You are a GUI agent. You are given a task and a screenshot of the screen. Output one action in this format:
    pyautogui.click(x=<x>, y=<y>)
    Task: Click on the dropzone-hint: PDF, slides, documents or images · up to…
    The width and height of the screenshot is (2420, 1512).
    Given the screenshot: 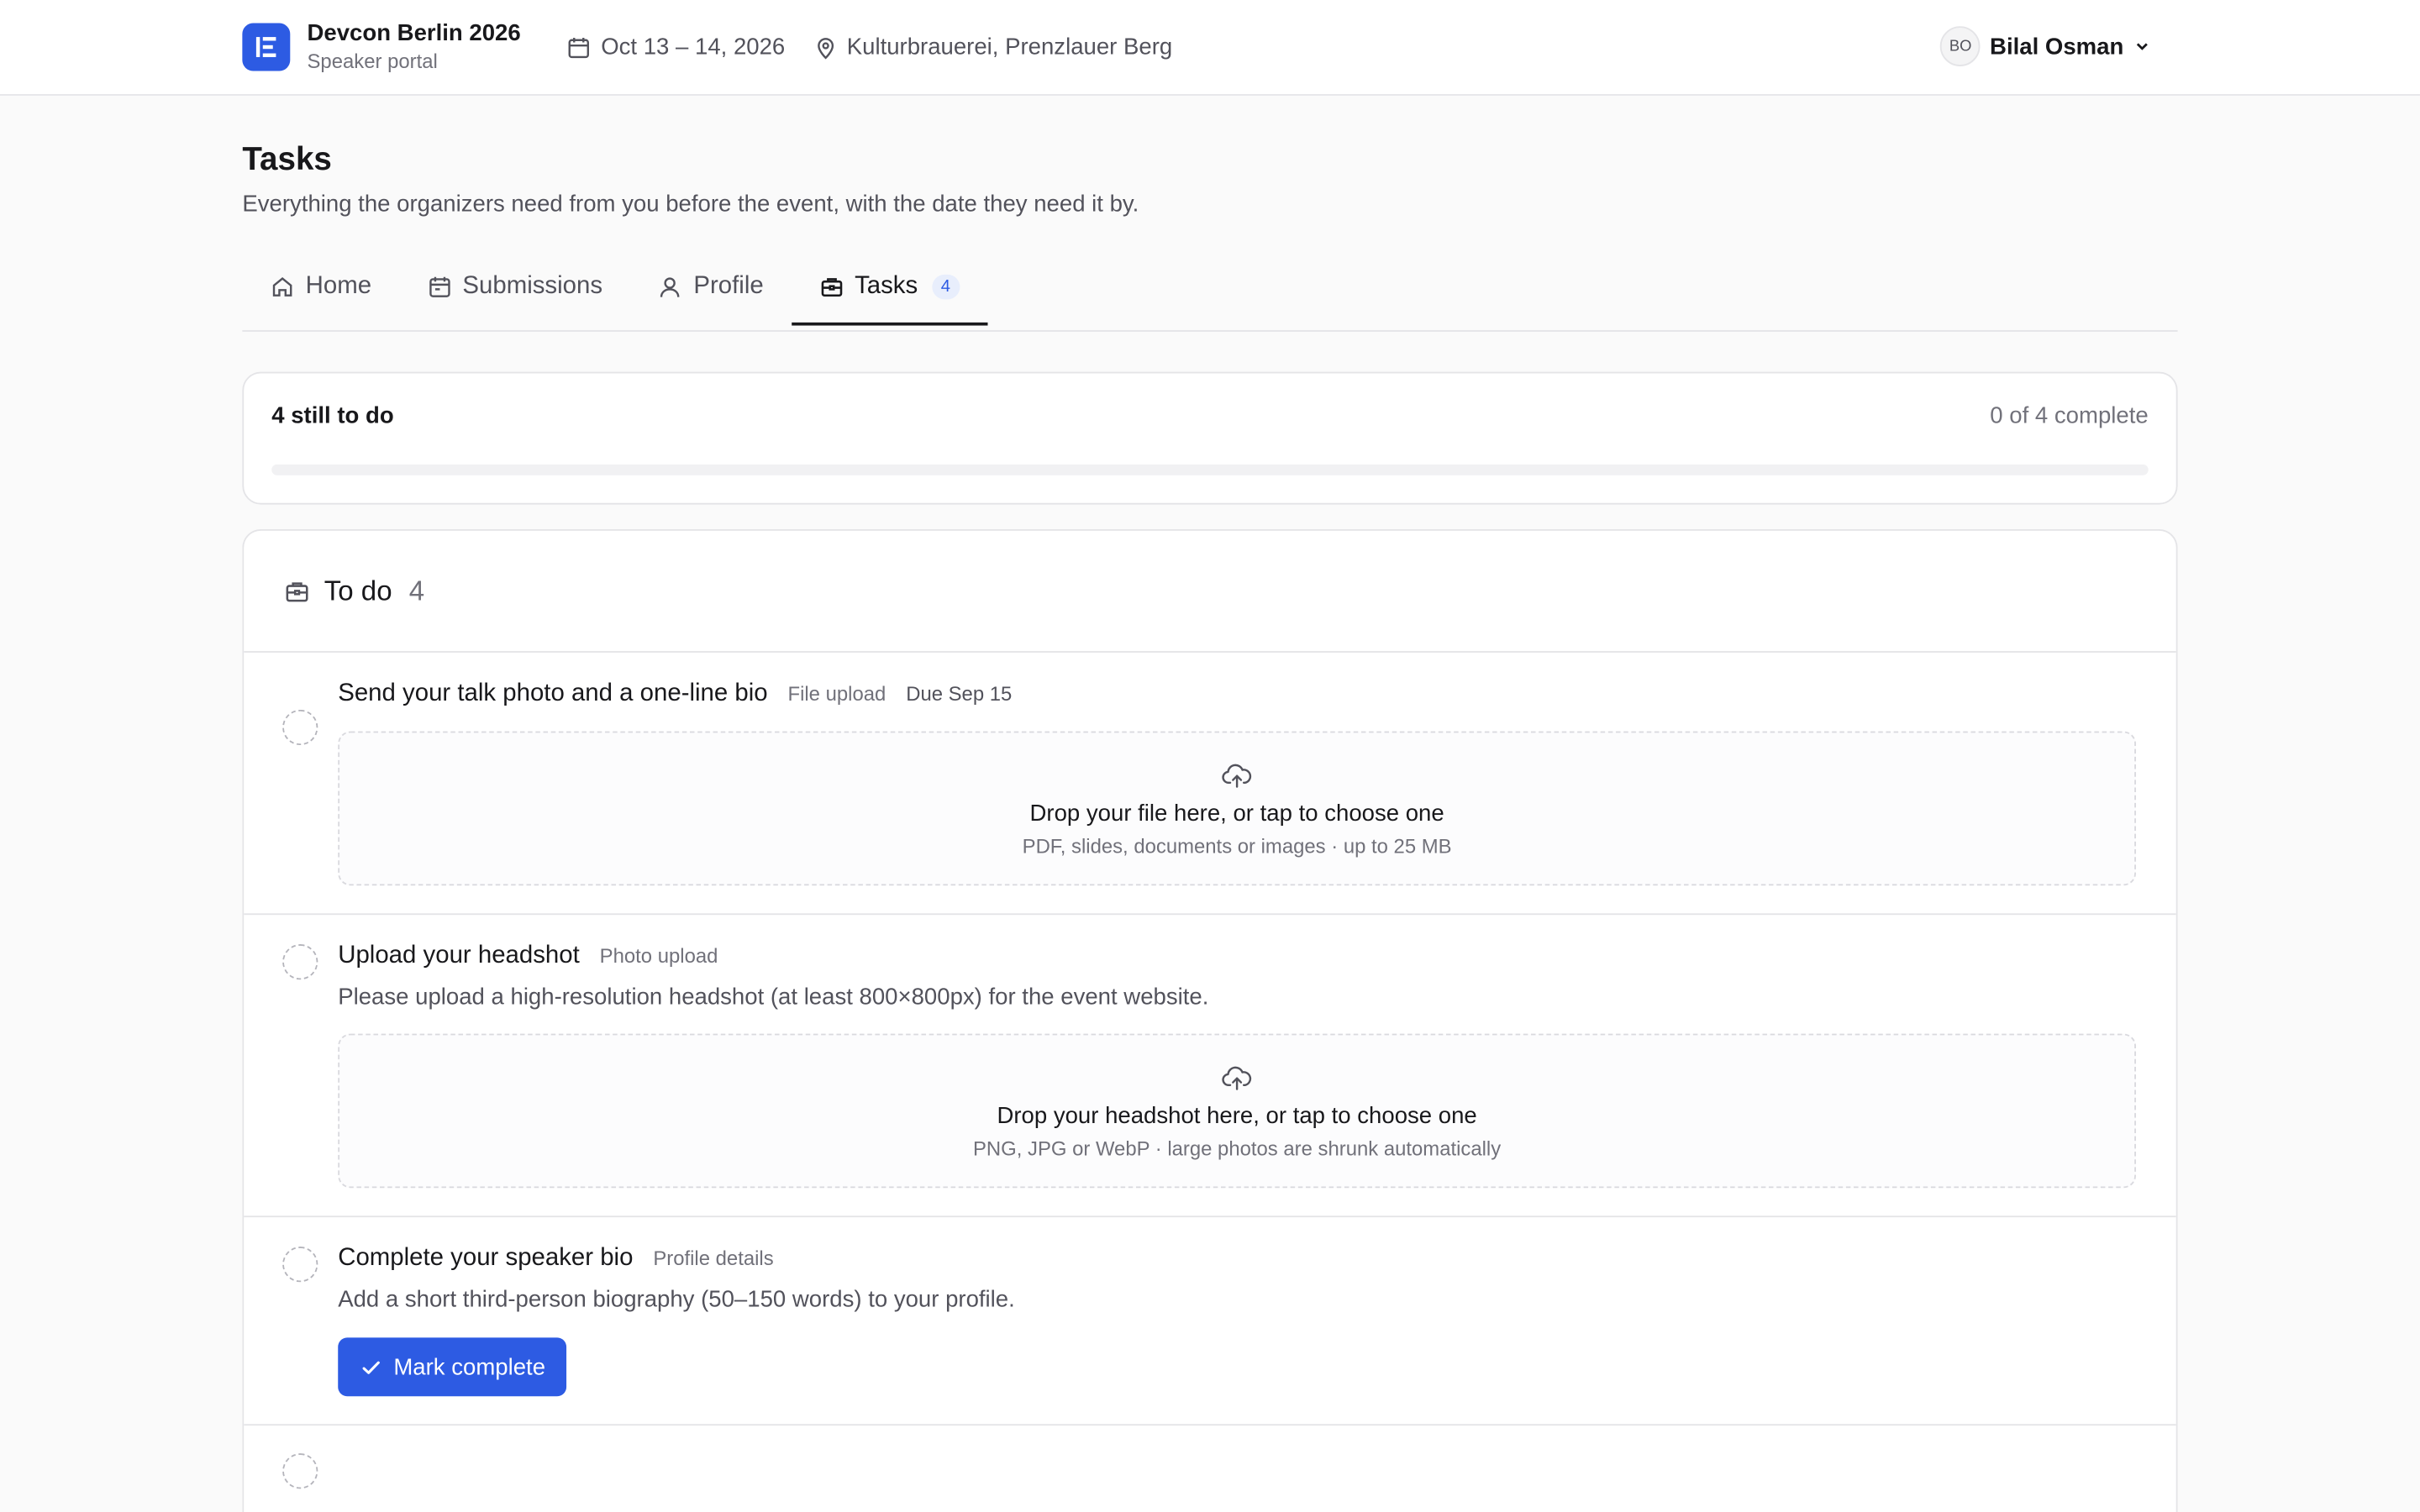 What is the action you would take?
    pyautogui.click(x=1237, y=846)
    